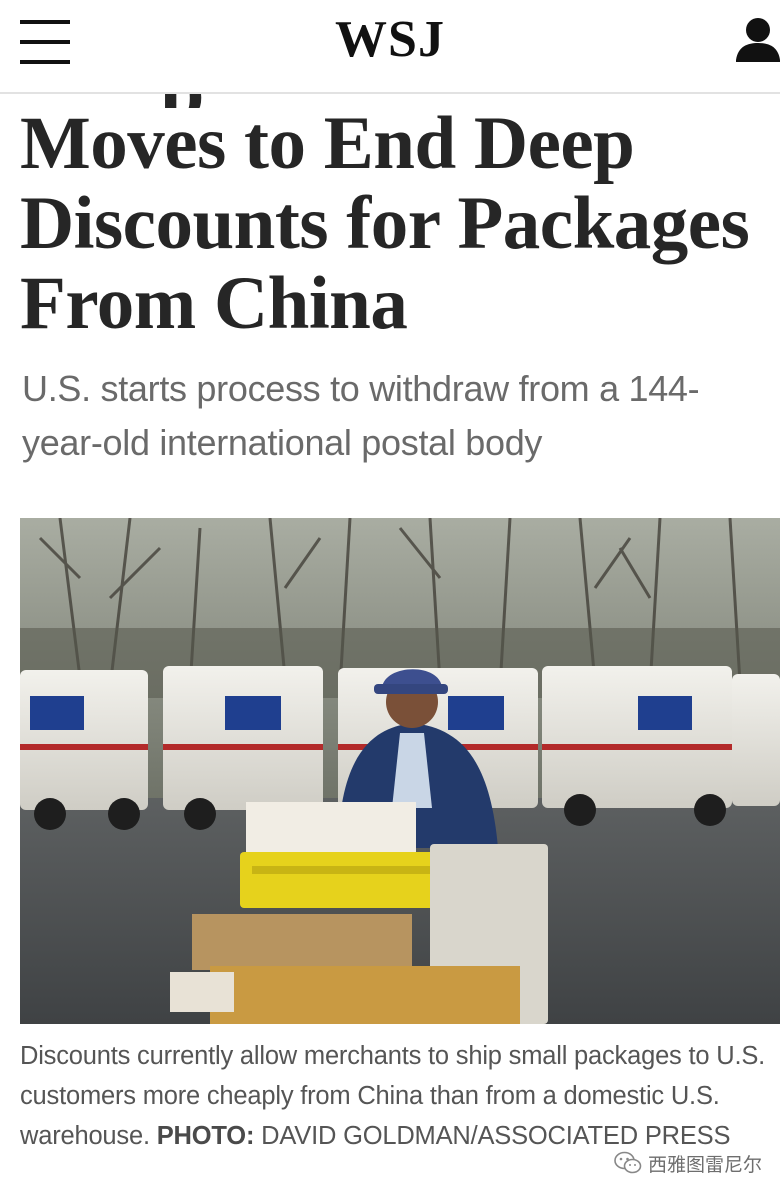  Describe the element at coordinates (705, 1164) in the screenshot. I see `watermark-text: 西雅图雷尼尔` at that location.